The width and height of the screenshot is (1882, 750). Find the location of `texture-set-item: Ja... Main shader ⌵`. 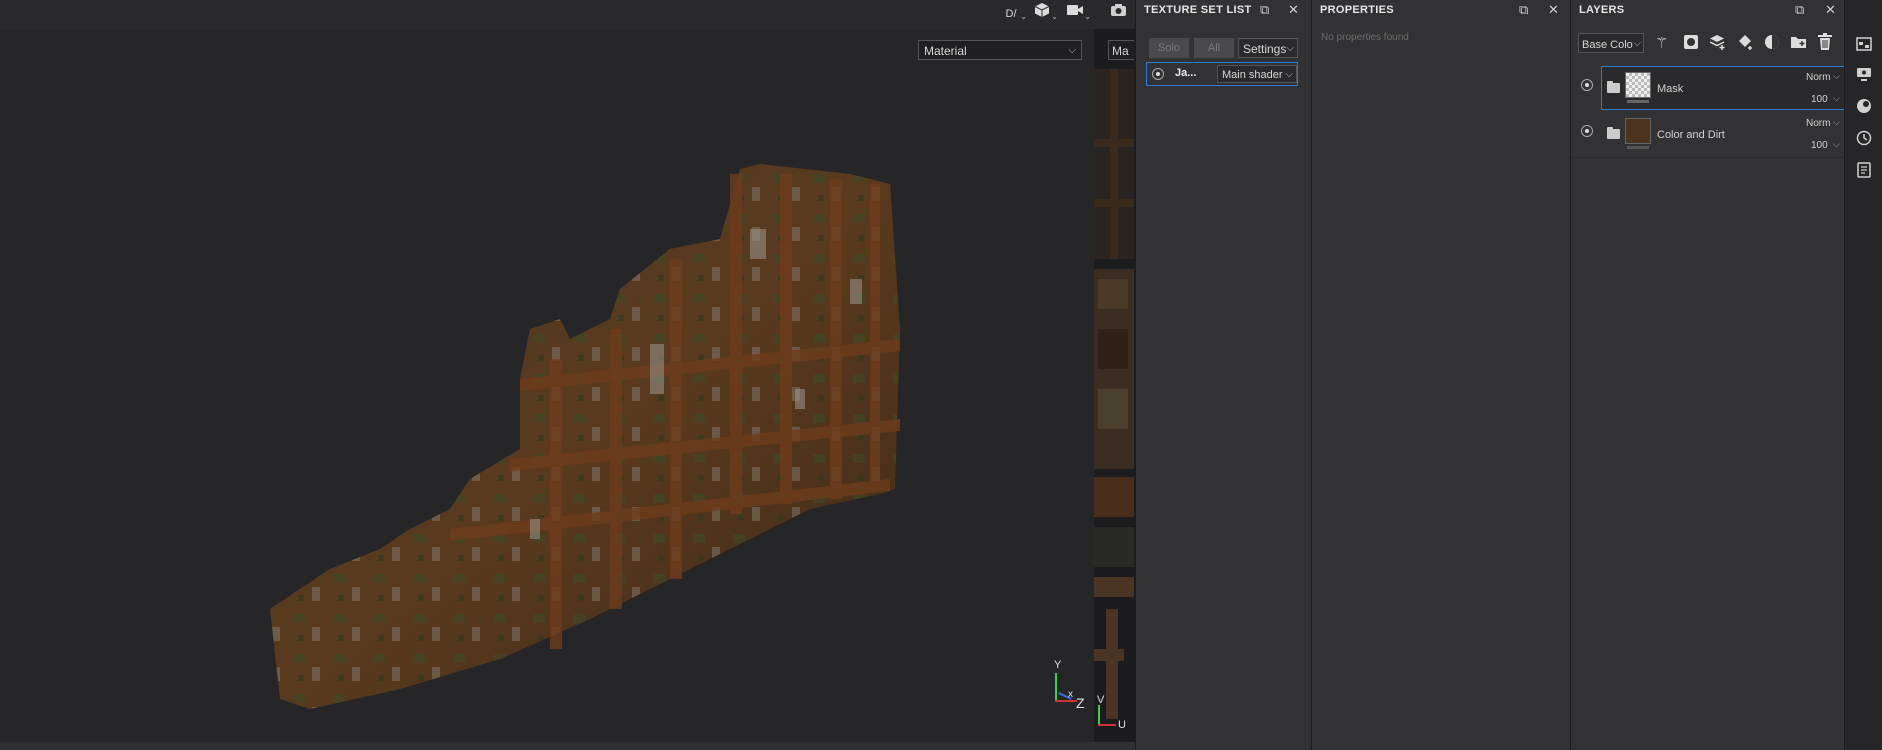

texture-set-item: Ja... Main shader ⌵ is located at coordinates (1222, 74).